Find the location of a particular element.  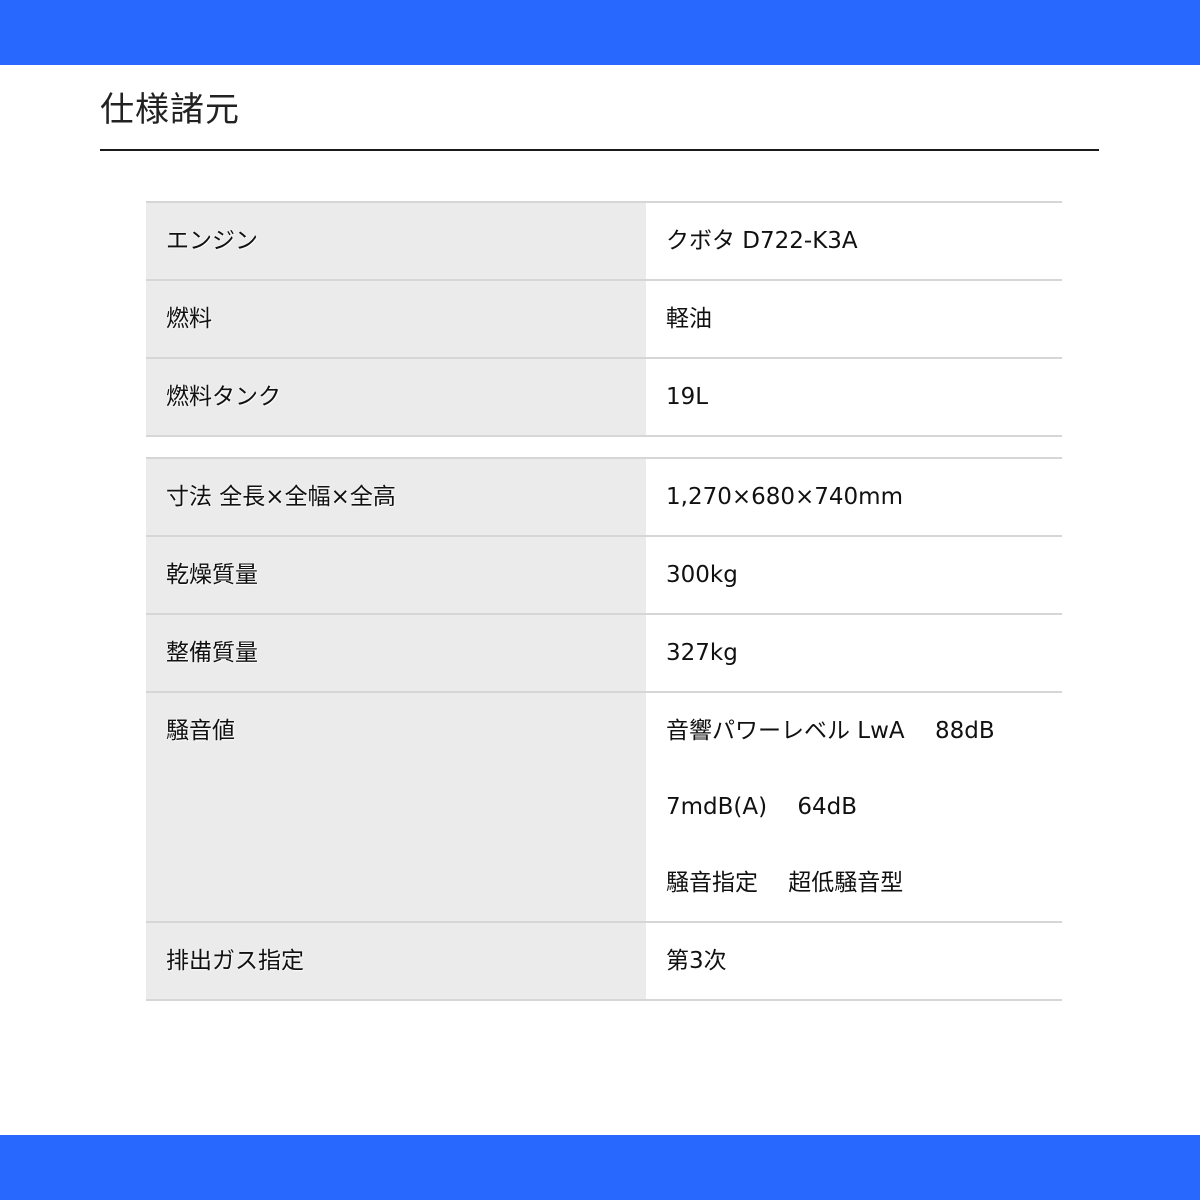

spec-value-dimensions: 1,270×680×740mm is located at coordinates (854, 497).